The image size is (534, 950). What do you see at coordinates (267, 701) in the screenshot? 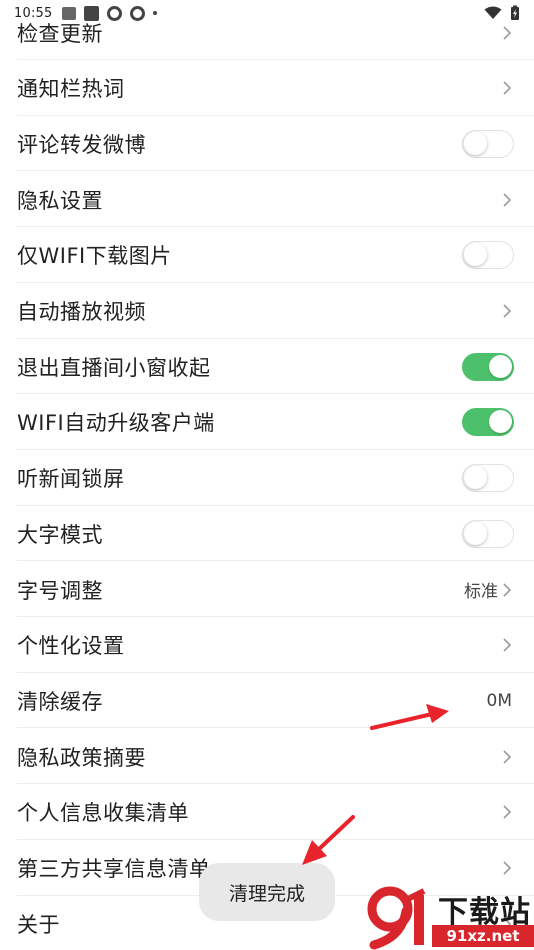
I see `settings-row: 清除缓存 0M` at bounding box center [267, 701].